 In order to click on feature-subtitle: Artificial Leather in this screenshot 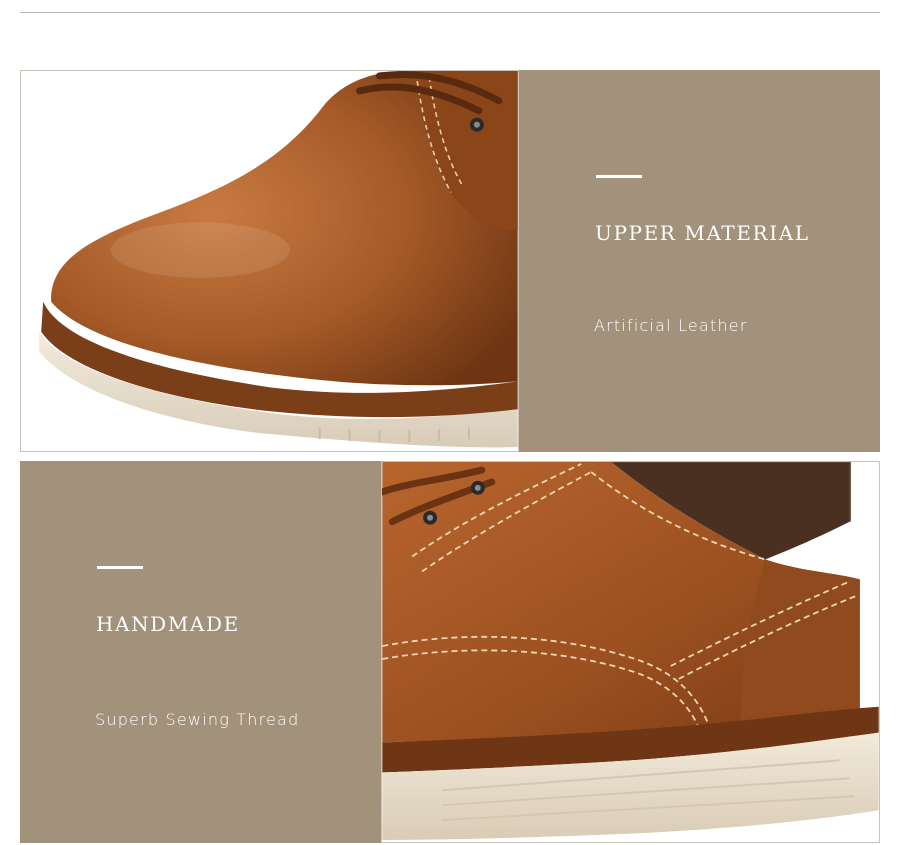, I will do `click(671, 325)`.